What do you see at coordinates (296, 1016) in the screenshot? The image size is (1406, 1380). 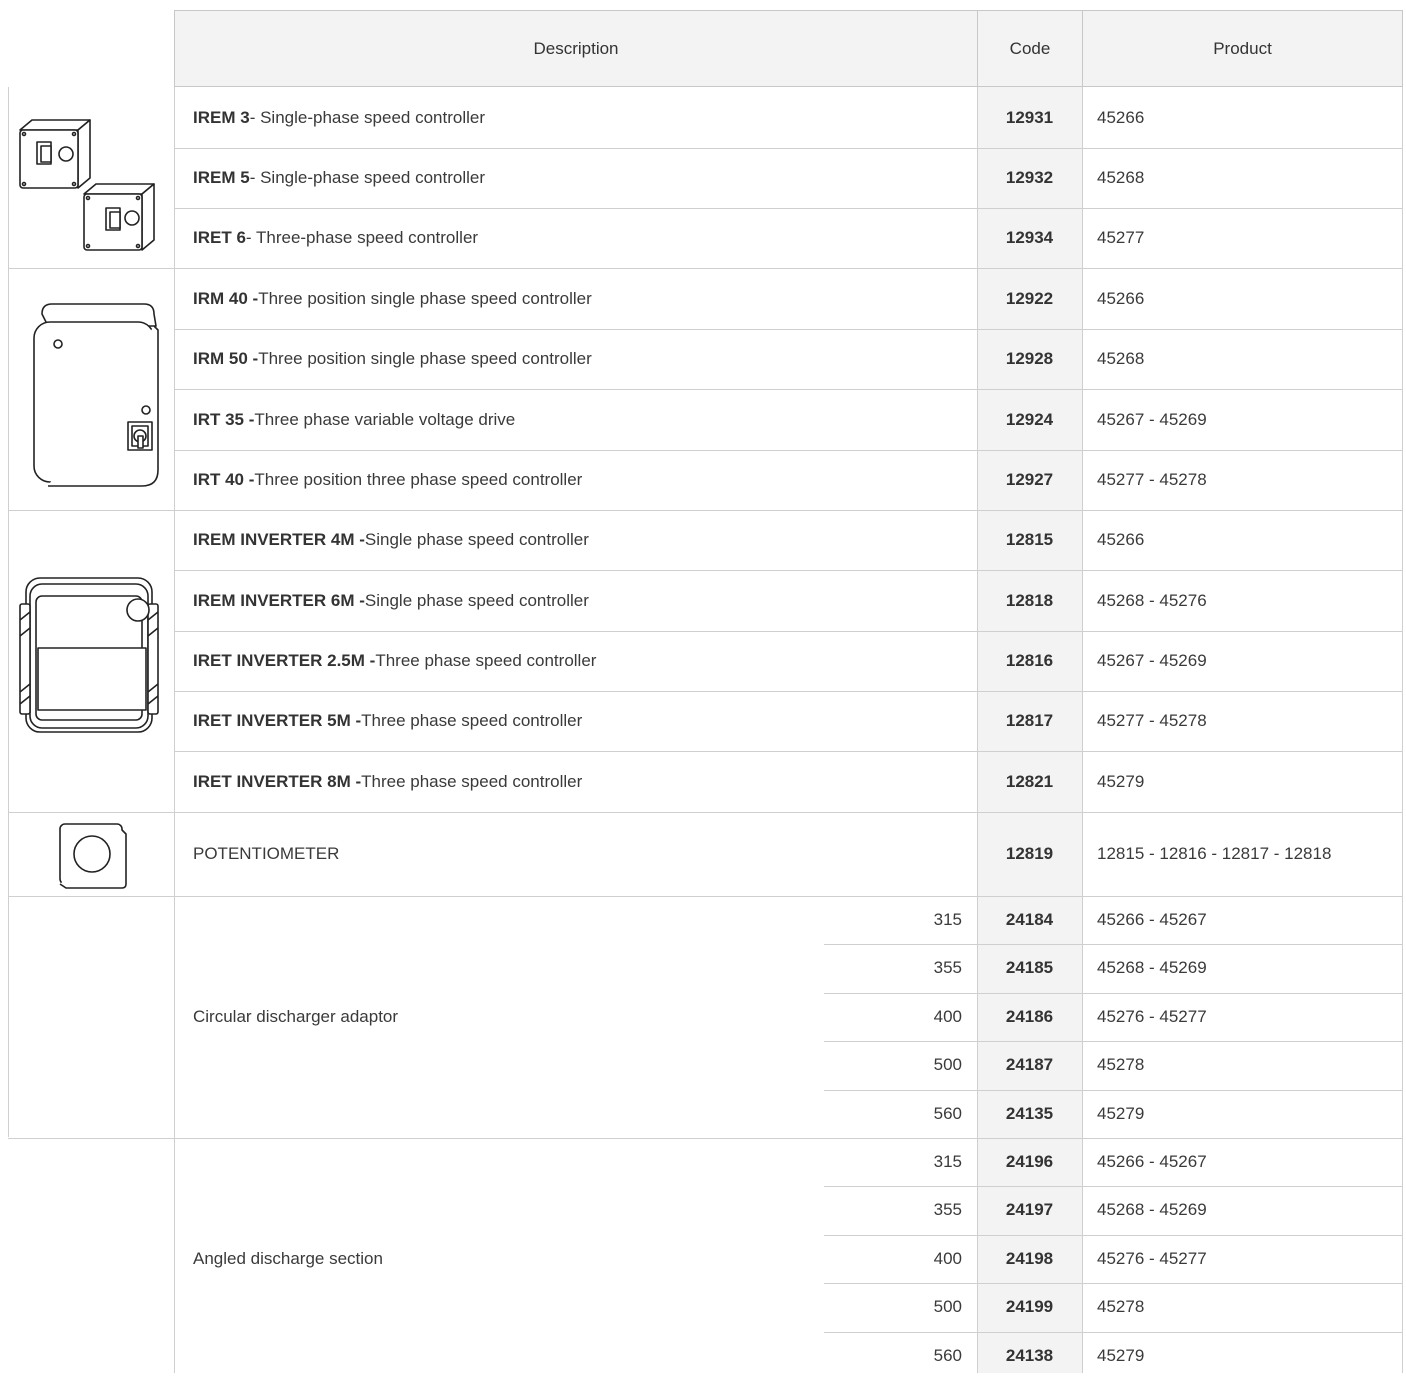 I see `section-label: Circular discharger adaptor` at bounding box center [296, 1016].